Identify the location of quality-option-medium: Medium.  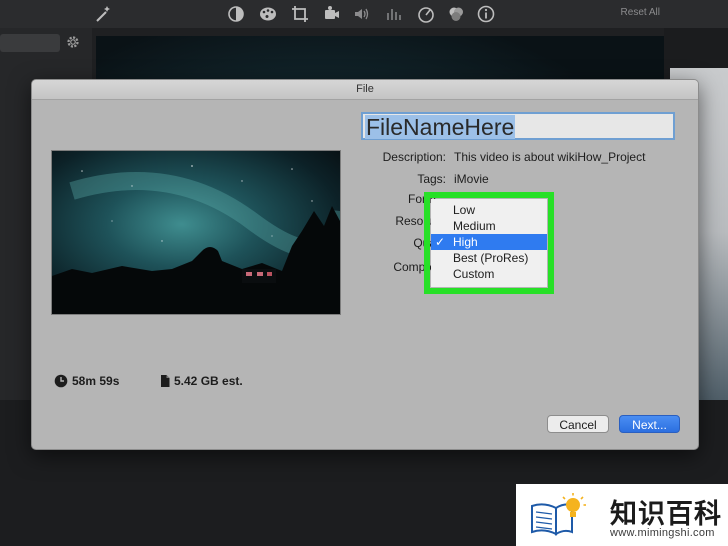
(489, 226).